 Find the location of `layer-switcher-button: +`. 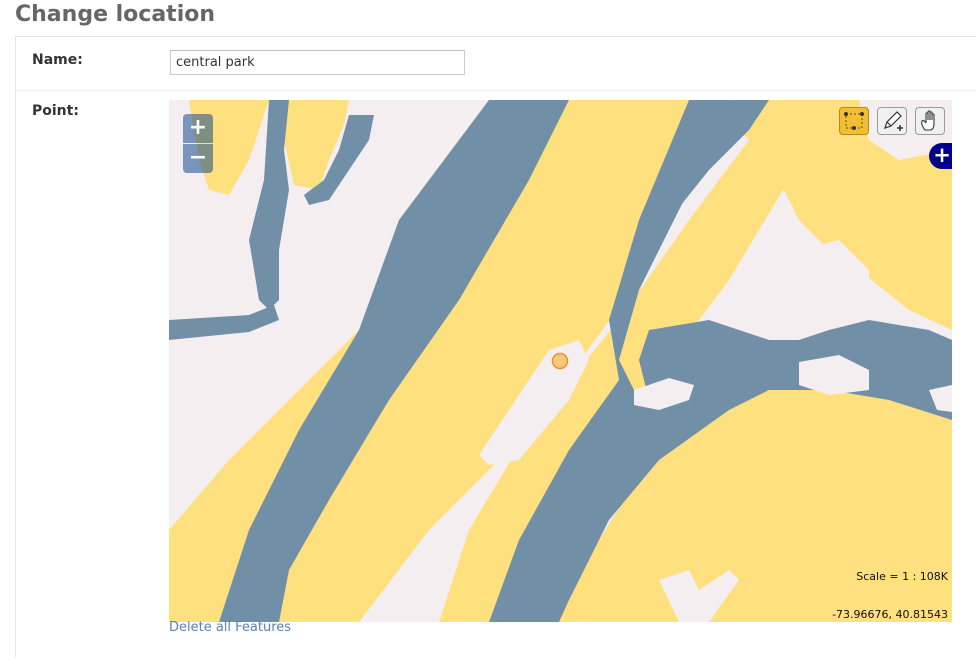

layer-switcher-button: + is located at coordinates (940, 156).